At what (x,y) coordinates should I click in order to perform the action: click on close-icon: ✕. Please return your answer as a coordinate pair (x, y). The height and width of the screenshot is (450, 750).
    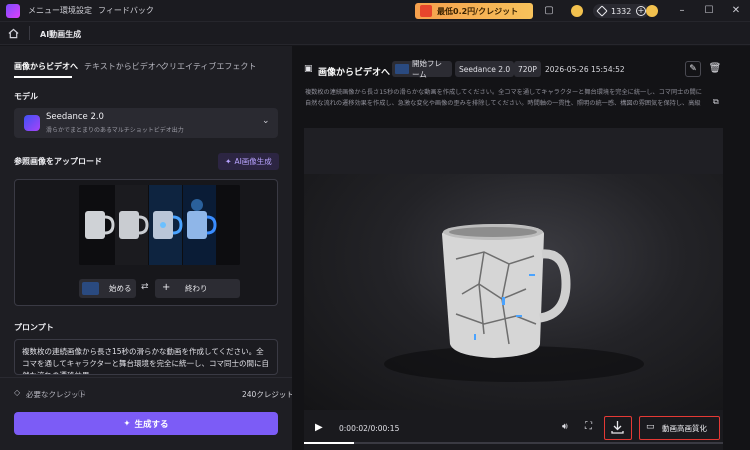
    Looking at the image, I should click on (736, 11).